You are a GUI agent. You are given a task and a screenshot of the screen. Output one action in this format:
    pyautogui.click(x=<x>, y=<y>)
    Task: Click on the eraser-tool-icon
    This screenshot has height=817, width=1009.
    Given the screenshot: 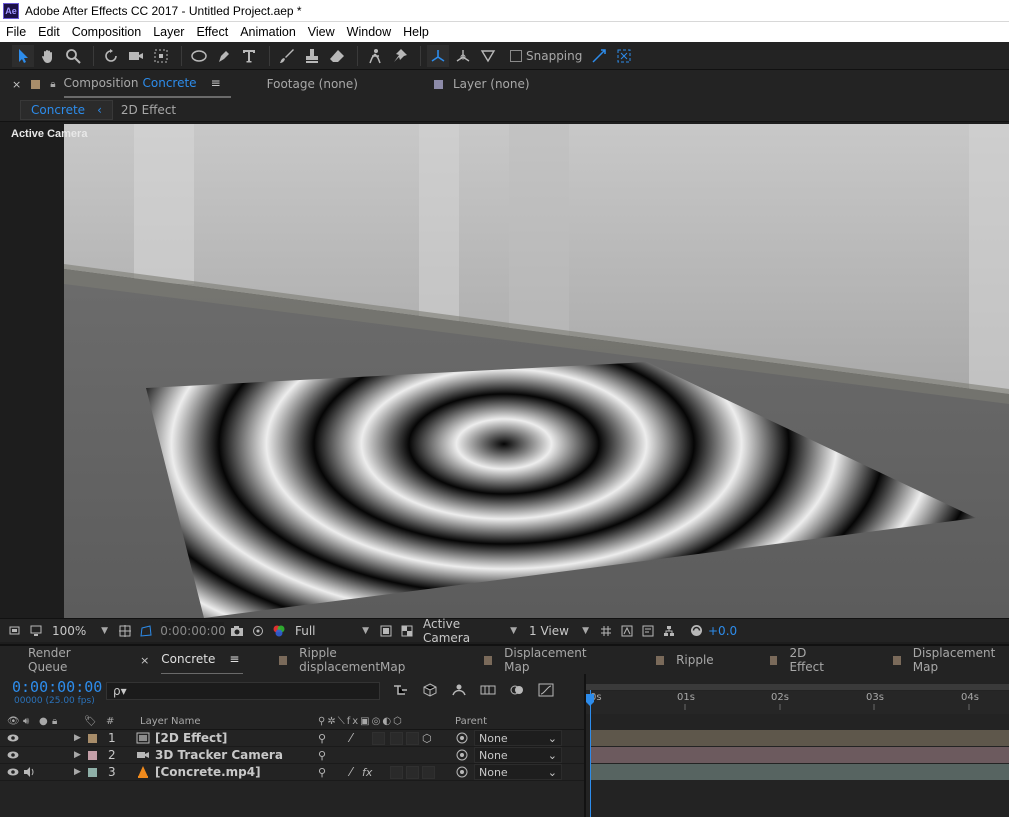 What is the action you would take?
    pyautogui.click(x=337, y=56)
    